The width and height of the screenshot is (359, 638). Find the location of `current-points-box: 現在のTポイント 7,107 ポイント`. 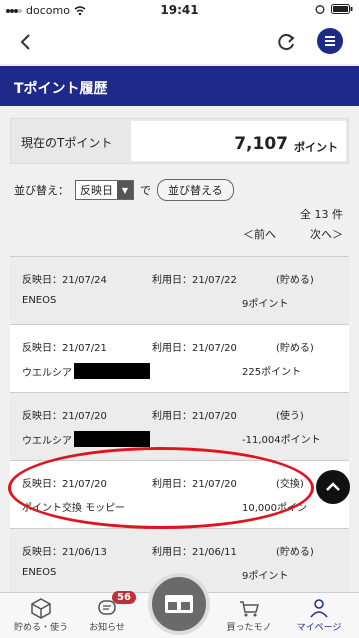

current-points-box: 現在のTポイント 7,107 ポイント is located at coordinates (179, 141).